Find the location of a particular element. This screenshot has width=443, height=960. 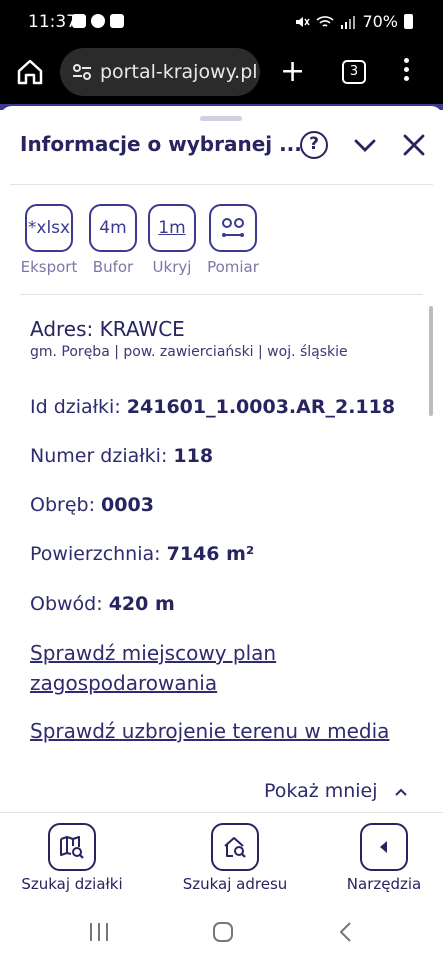

bottom-label: Szukaj działki is located at coordinates (72, 884).